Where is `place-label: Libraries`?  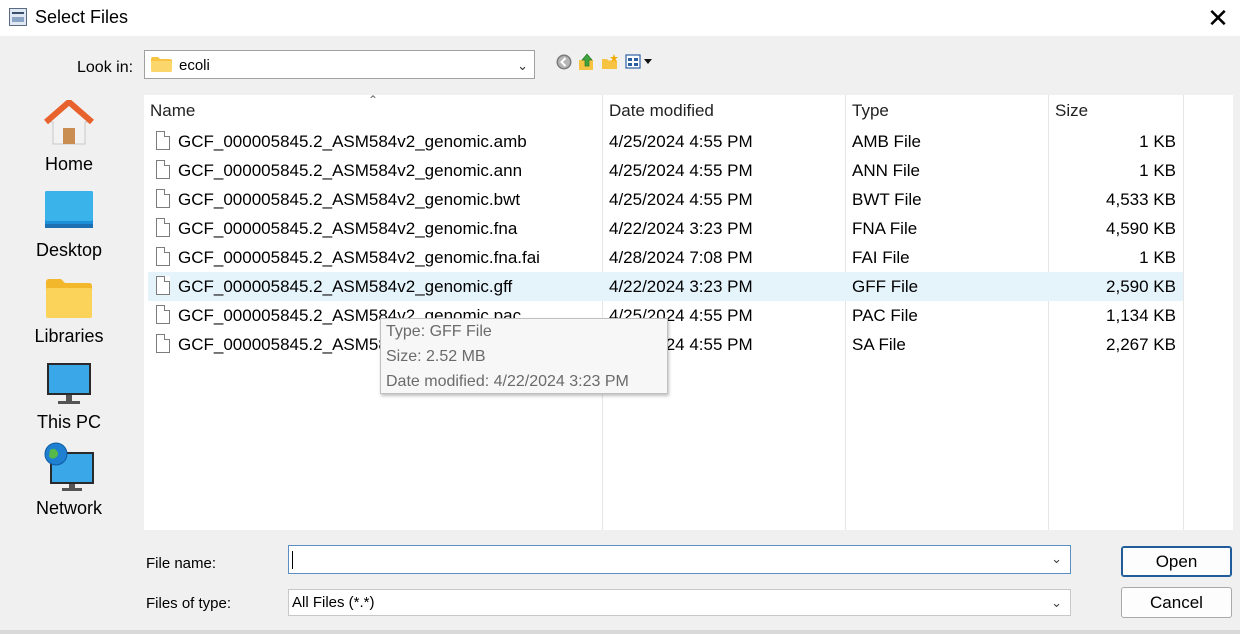
place-label: Libraries is located at coordinates (69, 336).